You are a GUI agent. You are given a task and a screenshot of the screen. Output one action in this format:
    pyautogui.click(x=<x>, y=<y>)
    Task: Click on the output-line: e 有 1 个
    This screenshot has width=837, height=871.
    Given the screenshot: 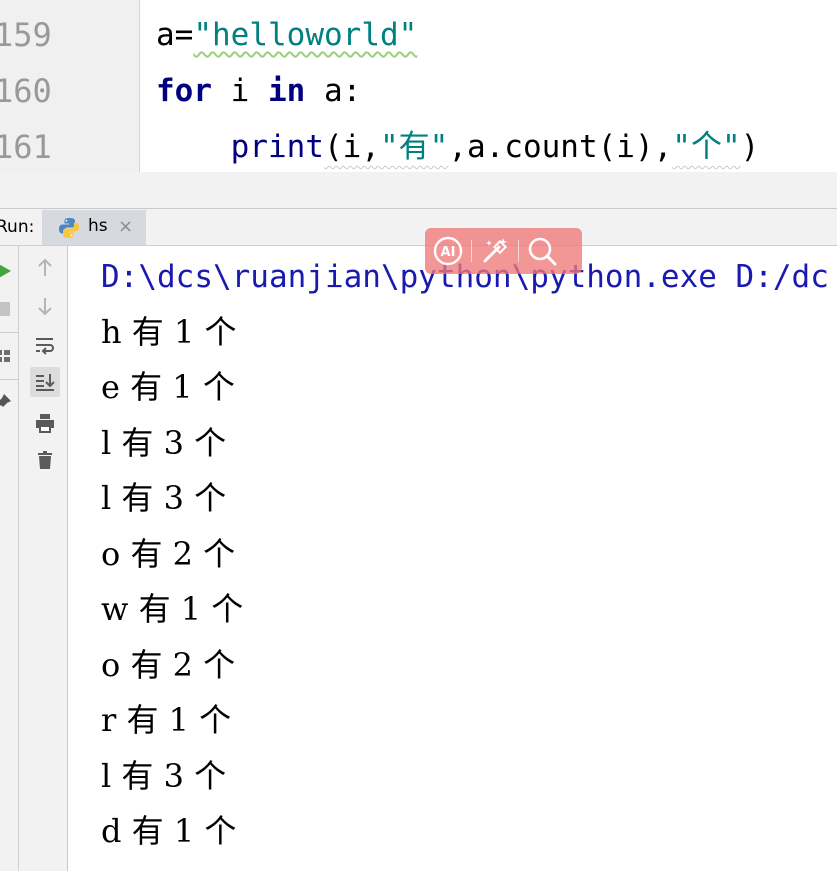 What is the action you would take?
    pyautogui.click(x=168, y=387)
    